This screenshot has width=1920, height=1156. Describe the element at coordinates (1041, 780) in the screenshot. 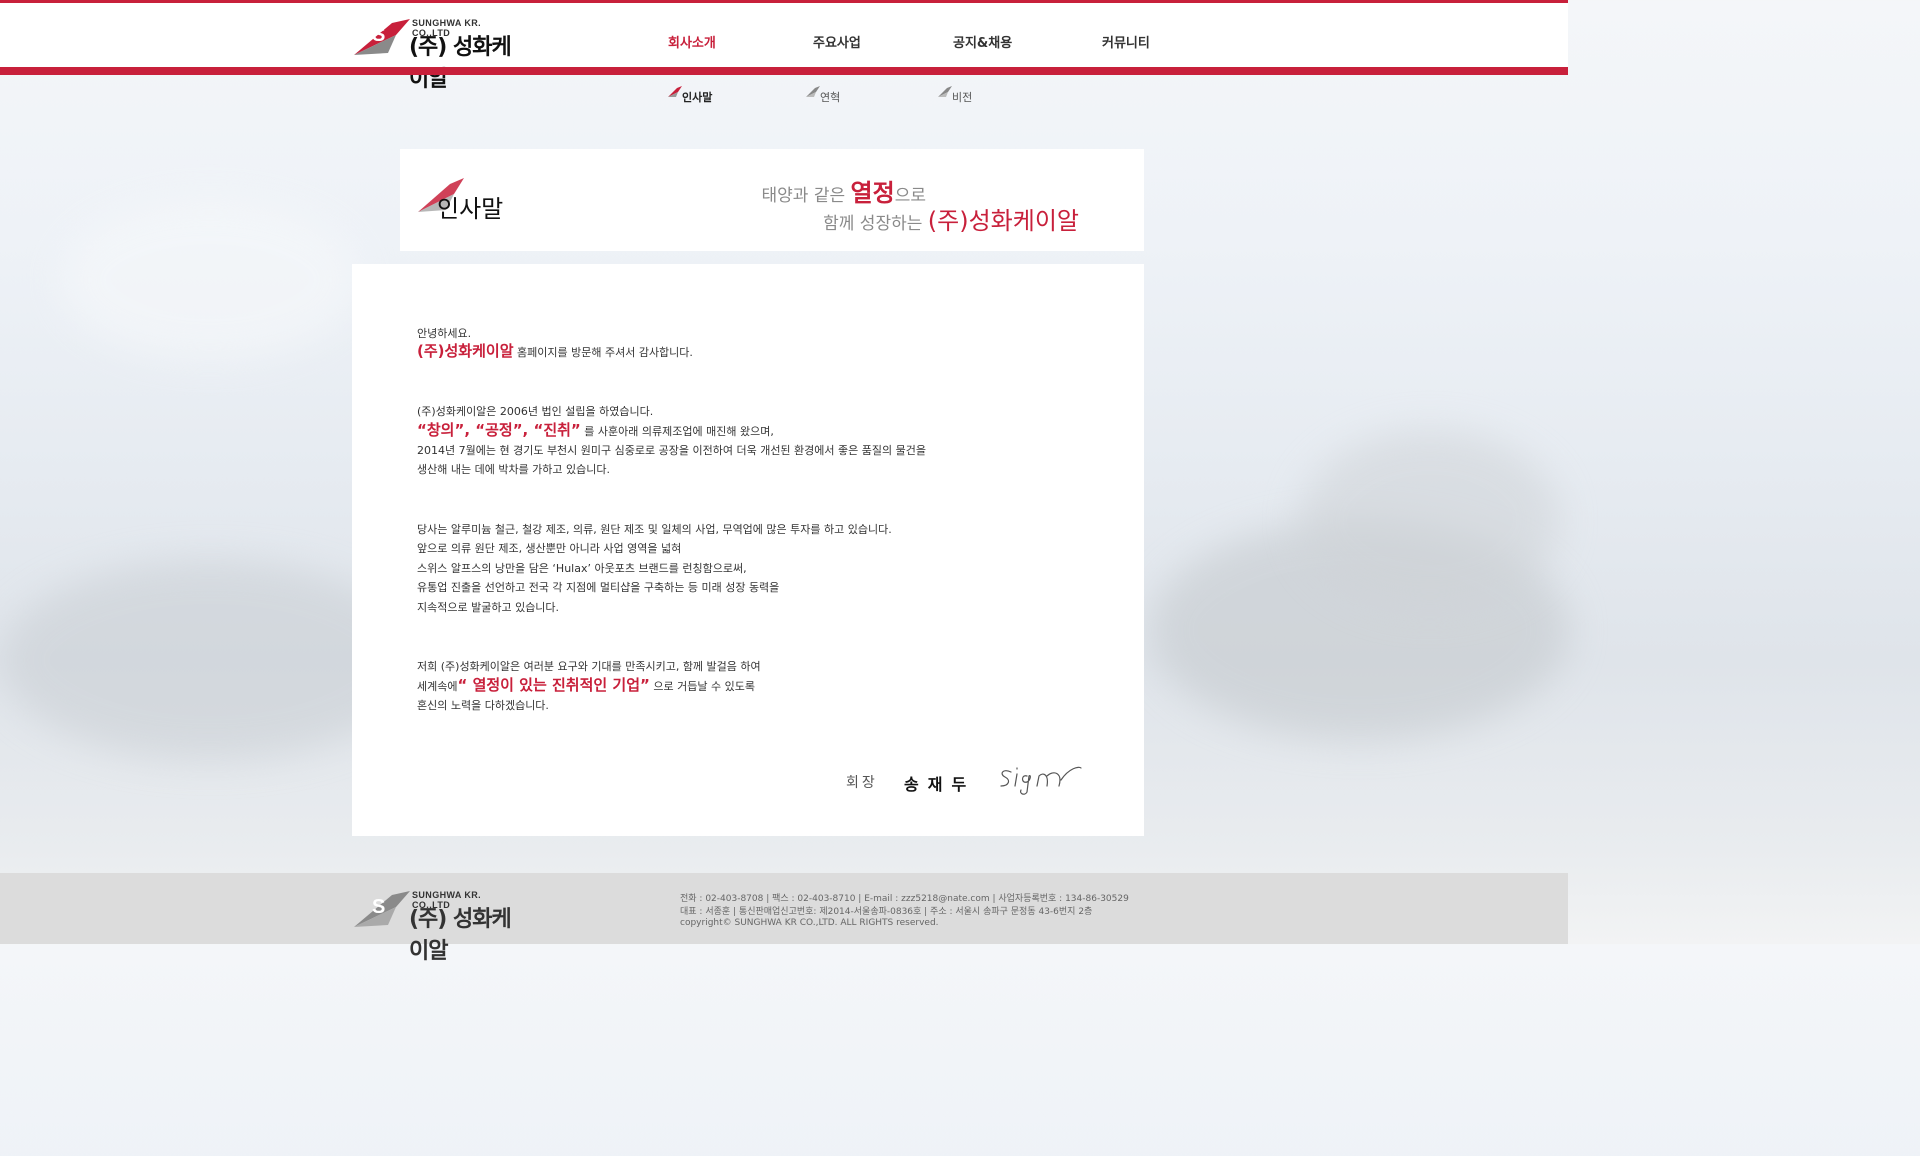

I see `handwritten-signature` at that location.